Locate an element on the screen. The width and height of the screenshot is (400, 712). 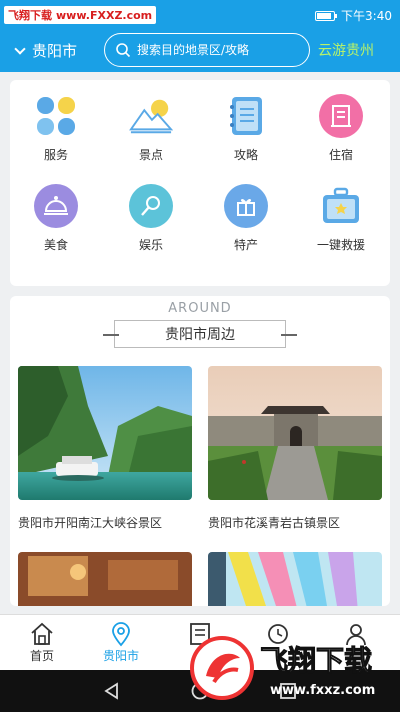
menu-label: 特产 is located at coordinates (245, 245).